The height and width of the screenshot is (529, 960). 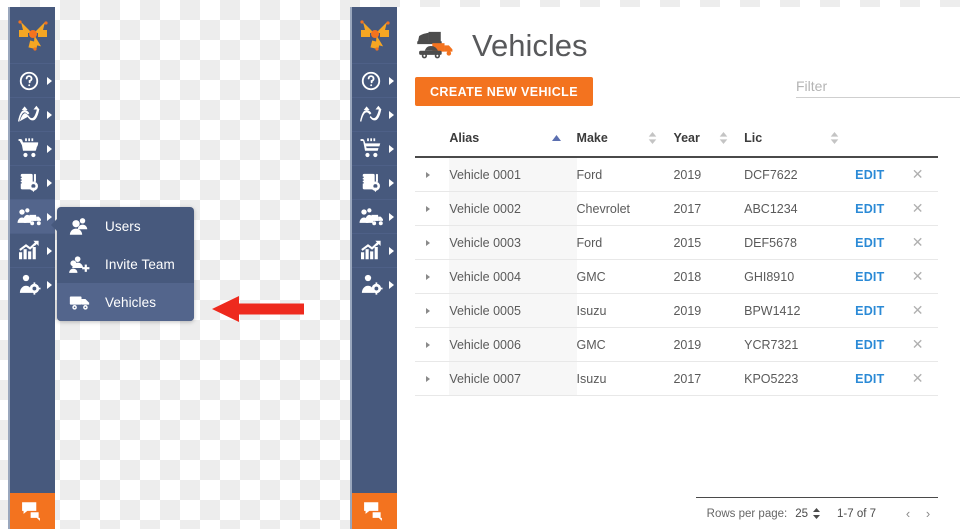 I want to click on app-logo-secondary, so click(x=374, y=35).